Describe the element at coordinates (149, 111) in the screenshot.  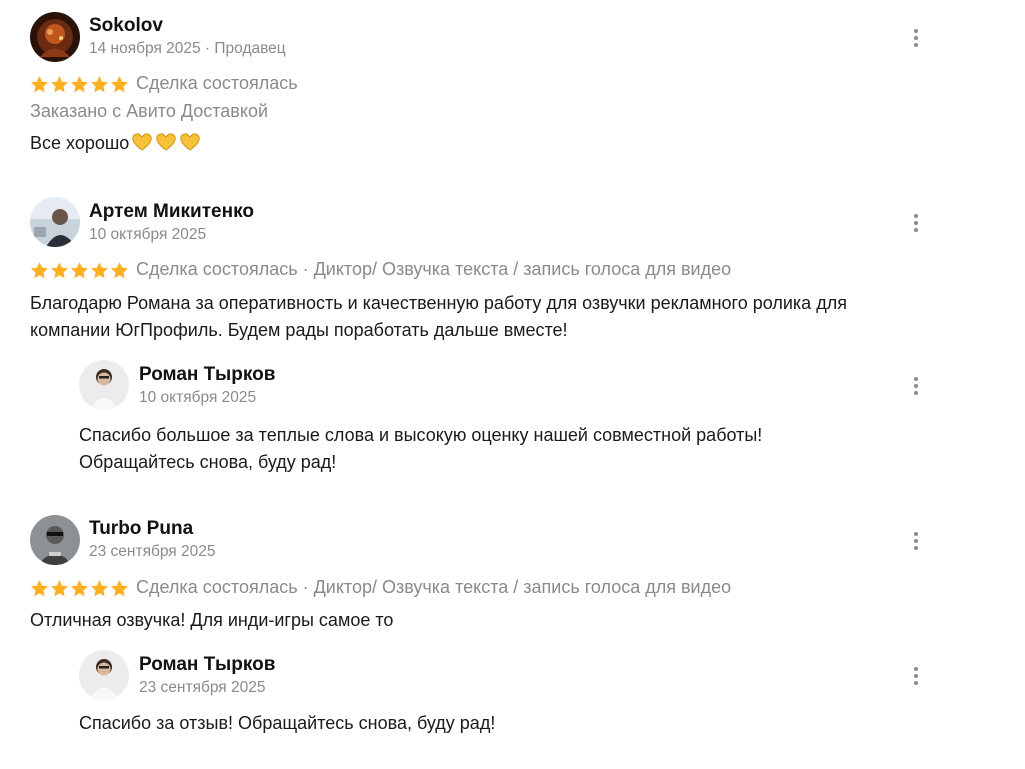
I see `delivery-note: Заказано с Авито Доставкой` at that location.